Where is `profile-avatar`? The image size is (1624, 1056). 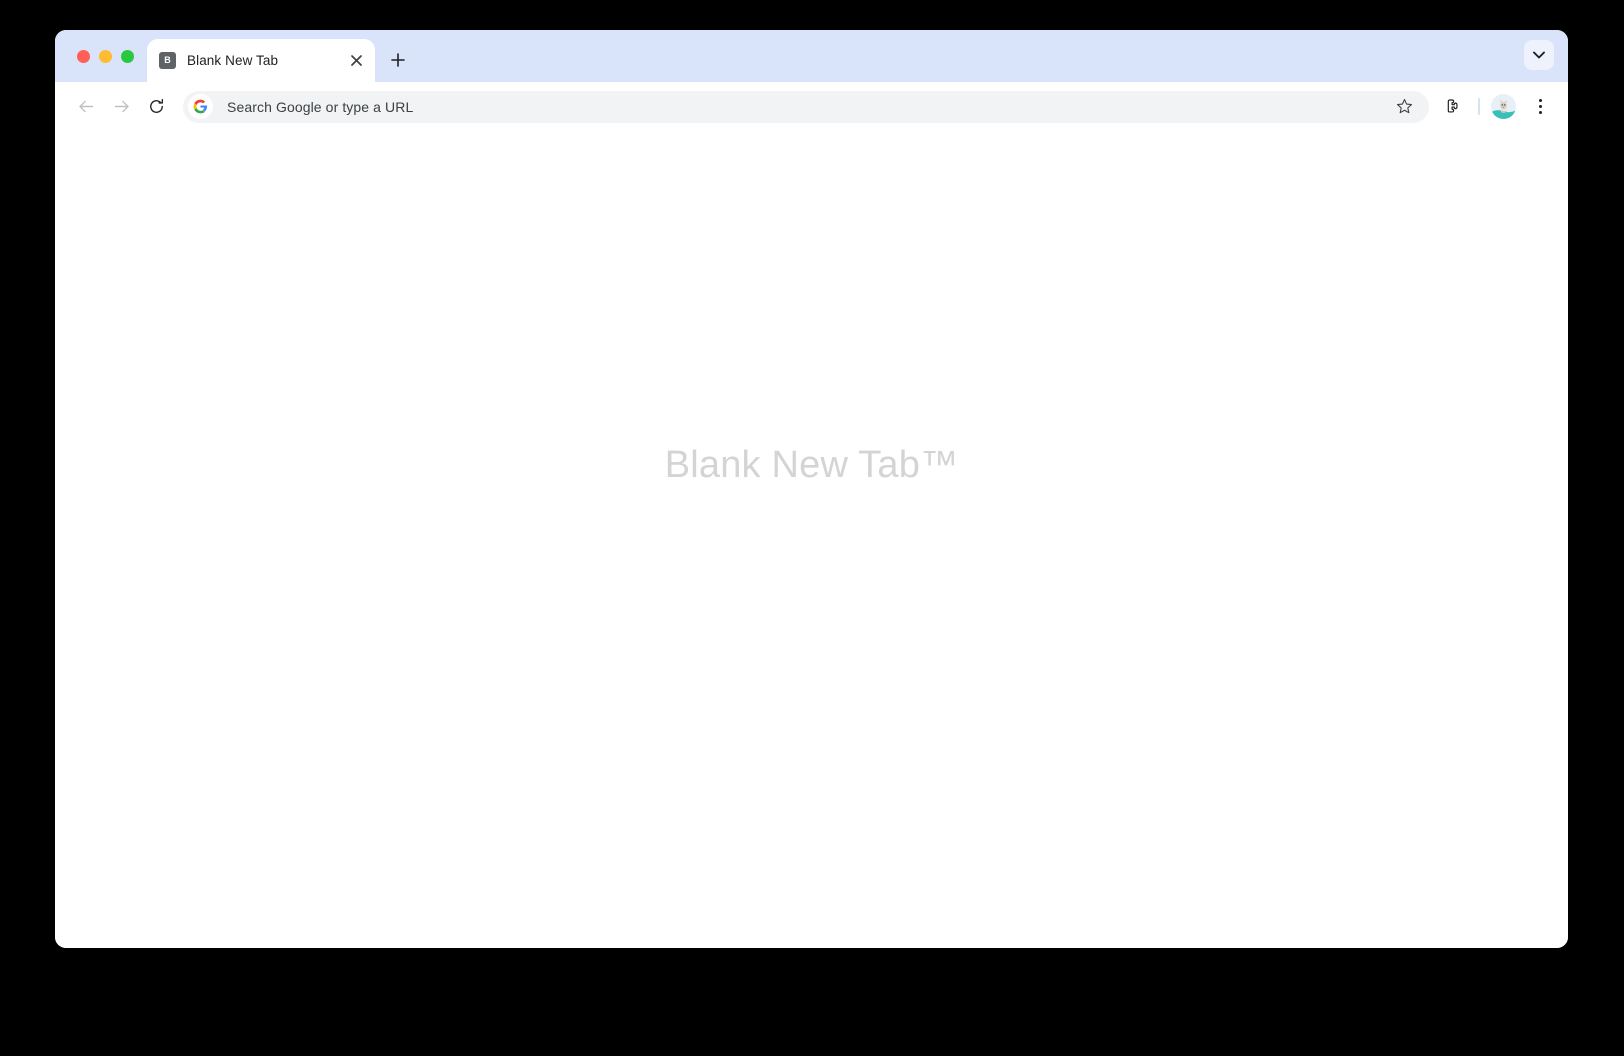
profile-avatar is located at coordinates (1503, 106).